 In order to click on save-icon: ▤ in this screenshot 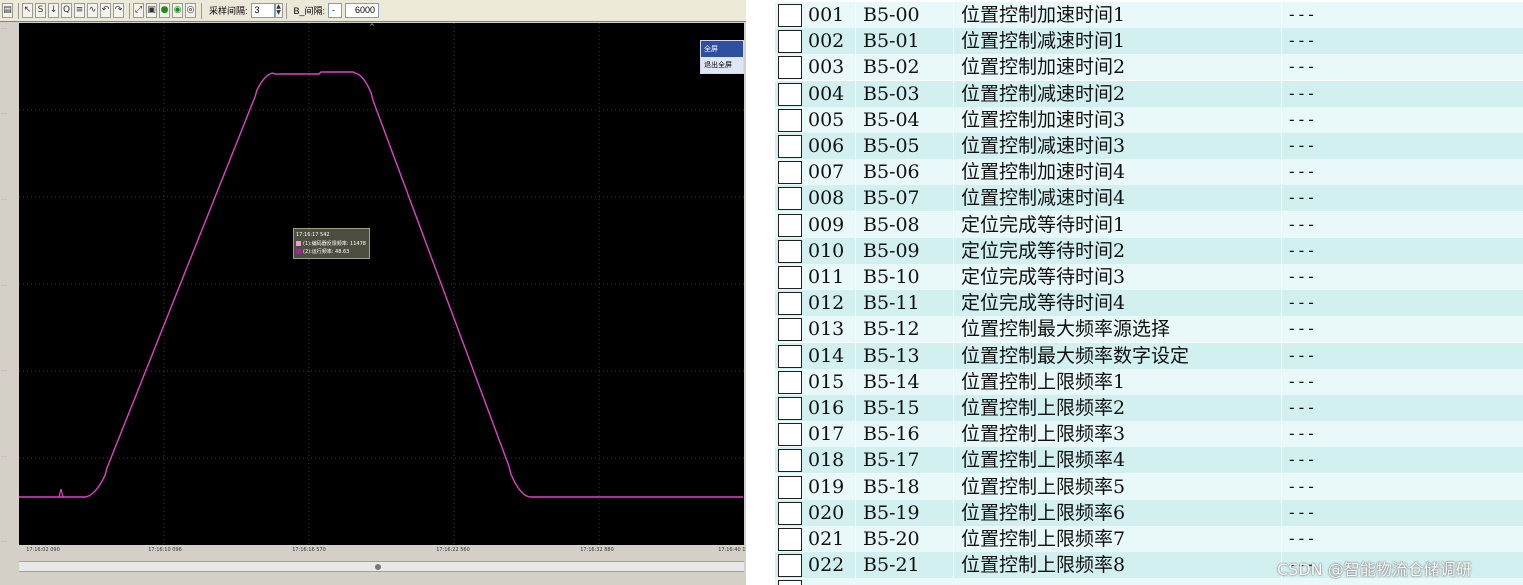, I will do `click(7, 10)`.